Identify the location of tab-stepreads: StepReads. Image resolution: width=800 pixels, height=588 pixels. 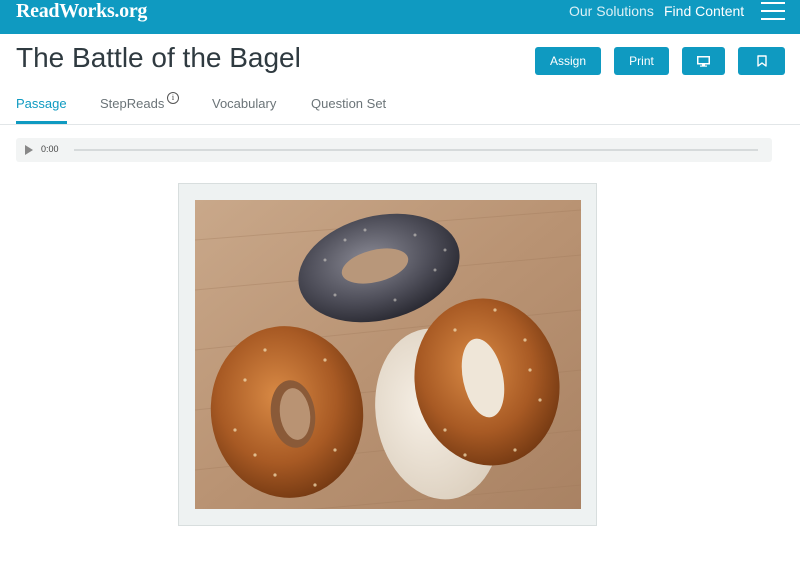
(132, 103).